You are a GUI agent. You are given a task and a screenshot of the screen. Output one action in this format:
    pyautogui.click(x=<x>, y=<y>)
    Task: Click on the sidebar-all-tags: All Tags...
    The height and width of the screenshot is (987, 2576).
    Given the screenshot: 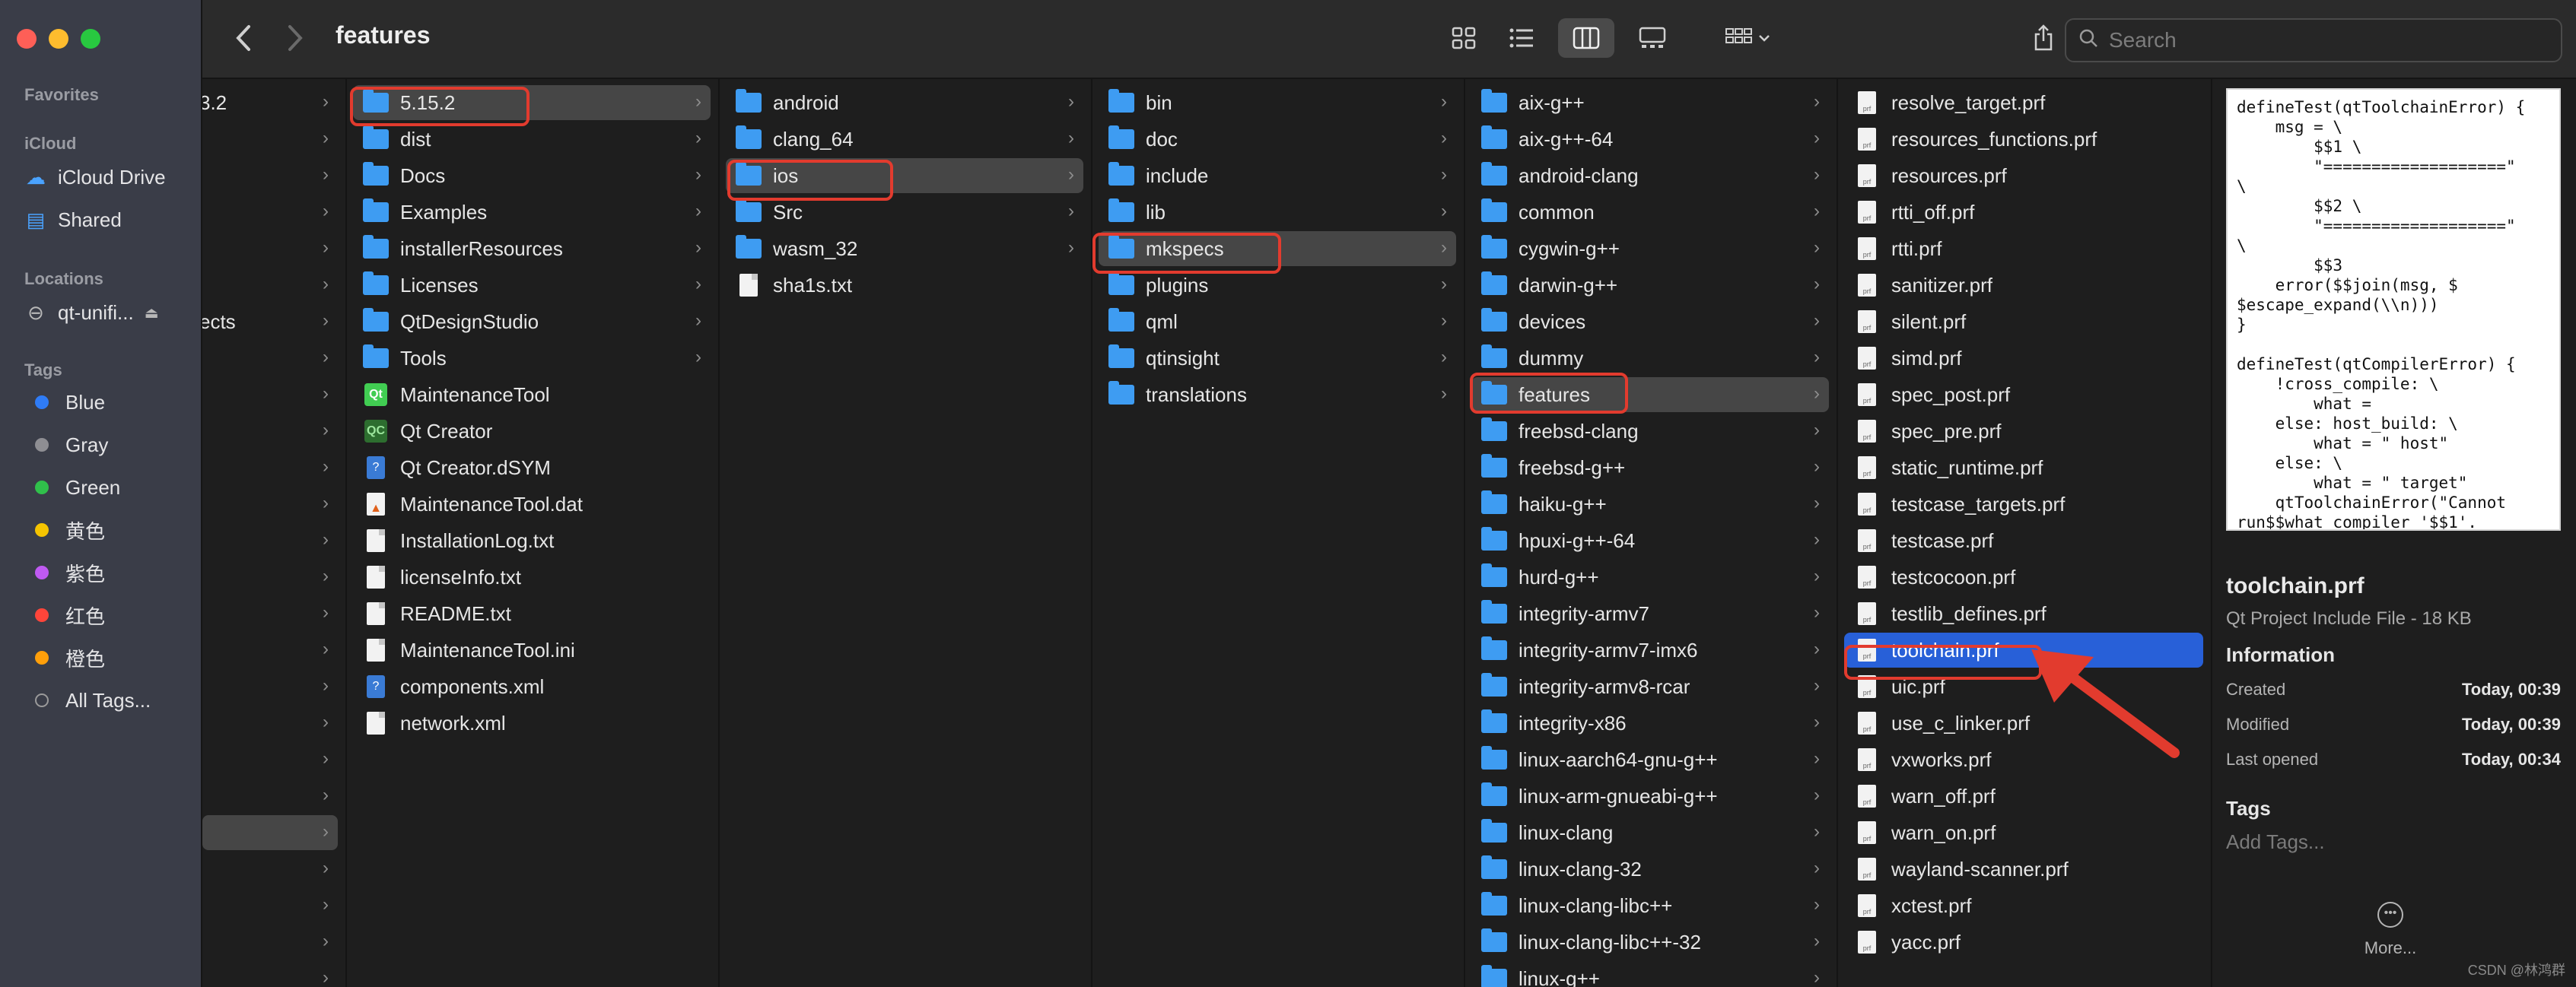 What is the action you would take?
    pyautogui.click(x=88, y=700)
    